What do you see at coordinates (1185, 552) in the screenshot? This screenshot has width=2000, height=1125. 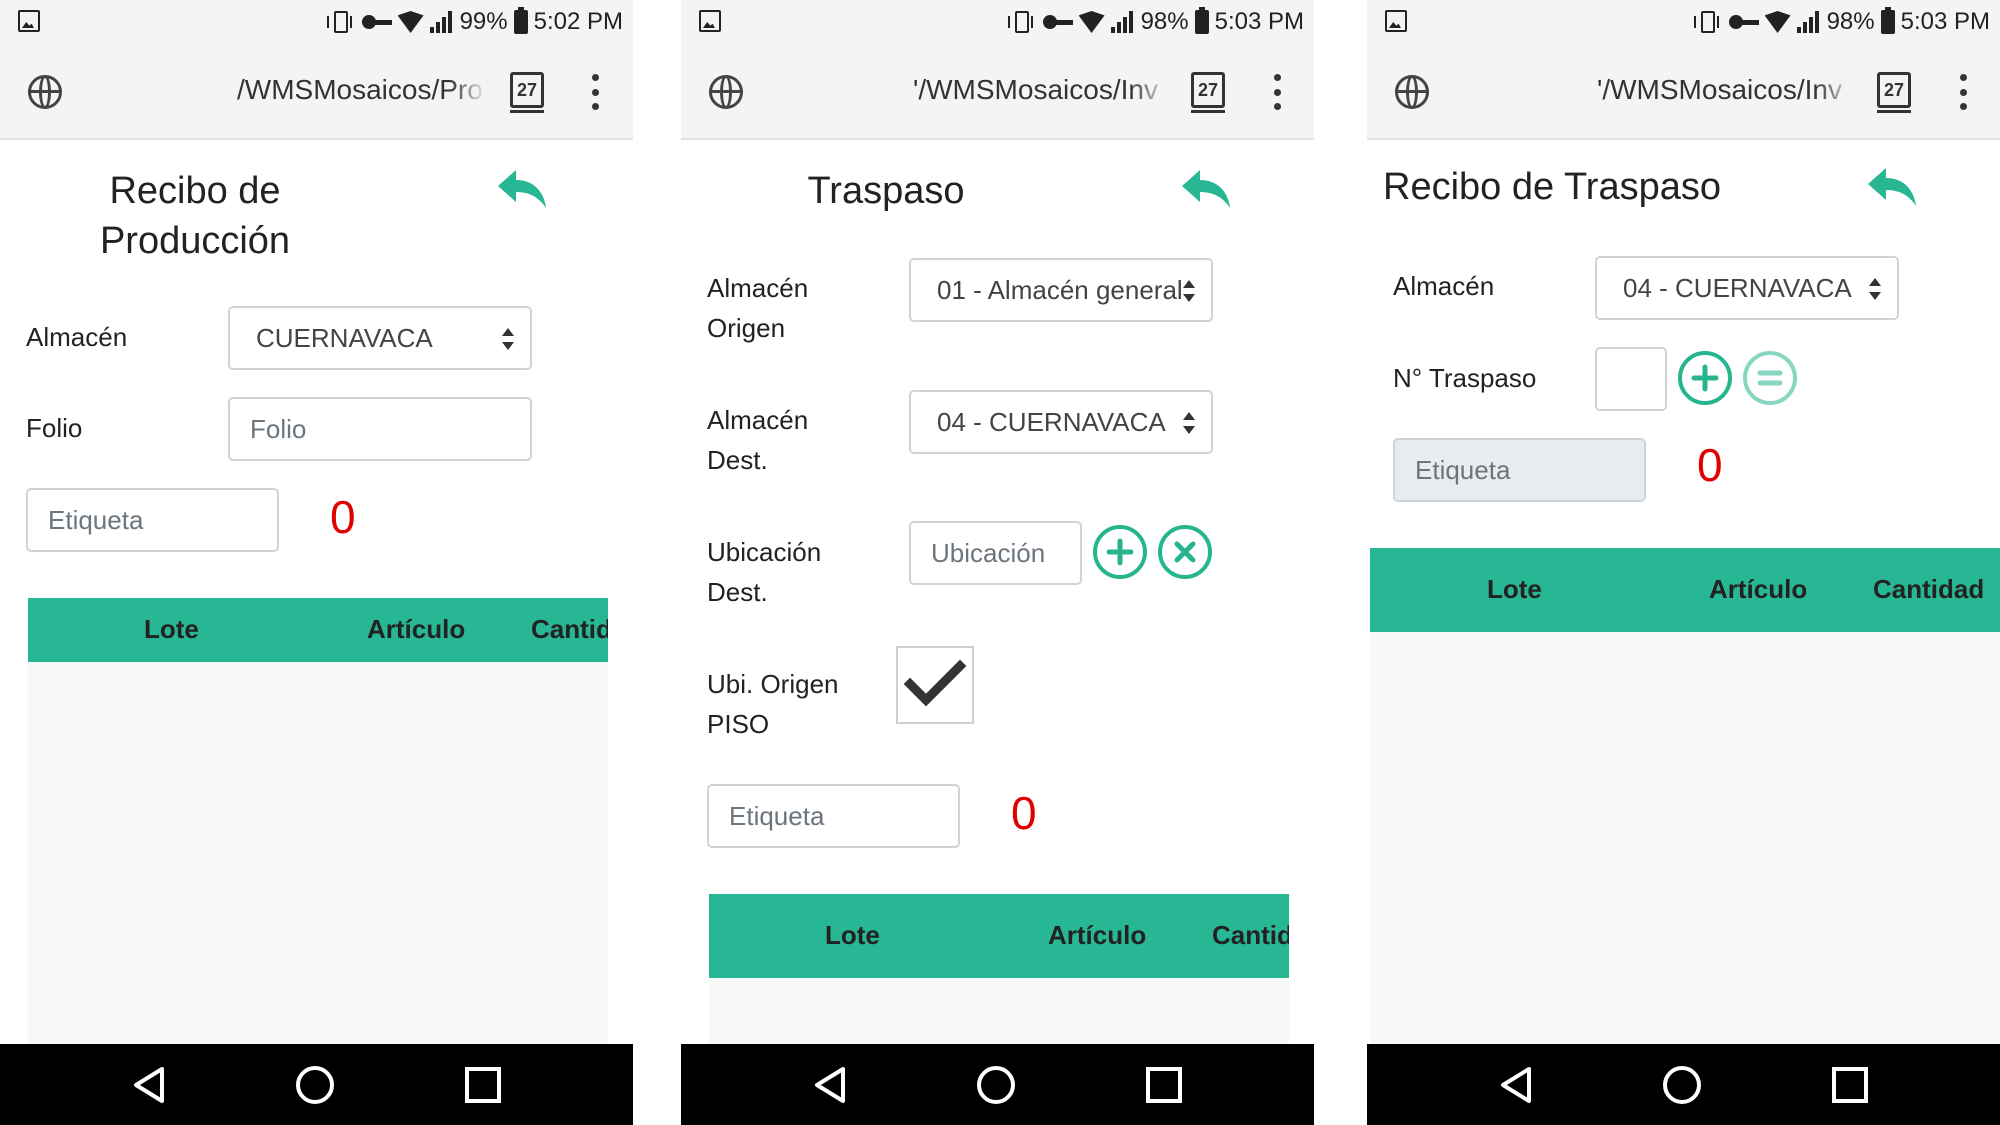 I see `x-circle-icon` at bounding box center [1185, 552].